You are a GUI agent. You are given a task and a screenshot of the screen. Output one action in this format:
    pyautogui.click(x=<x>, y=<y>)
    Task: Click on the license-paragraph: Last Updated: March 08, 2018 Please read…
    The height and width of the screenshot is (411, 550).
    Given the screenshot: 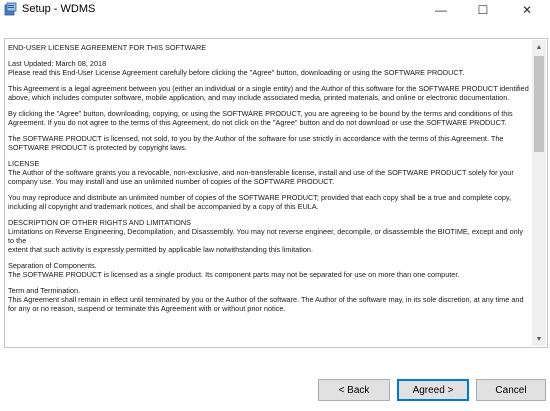 What is the action you would take?
    pyautogui.click(x=236, y=68)
    